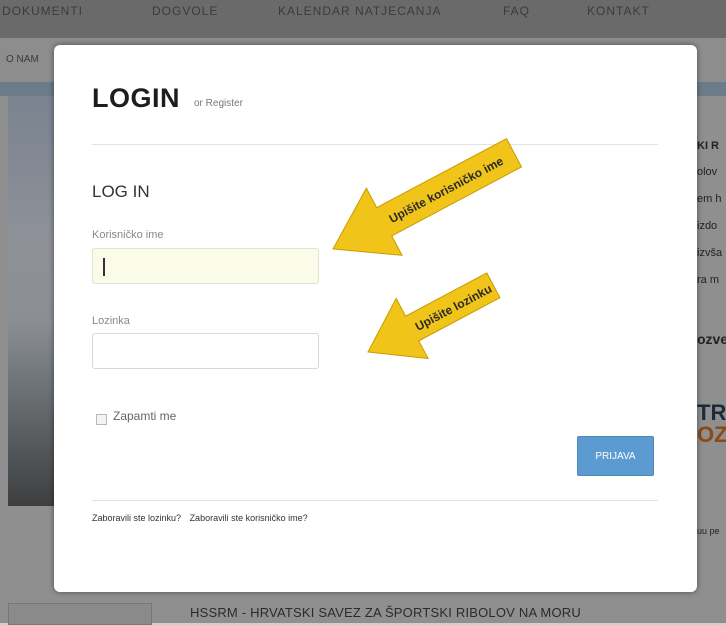  Describe the element at coordinates (711, 434) in the screenshot. I see `bg-logo-fragment: OZ` at that location.